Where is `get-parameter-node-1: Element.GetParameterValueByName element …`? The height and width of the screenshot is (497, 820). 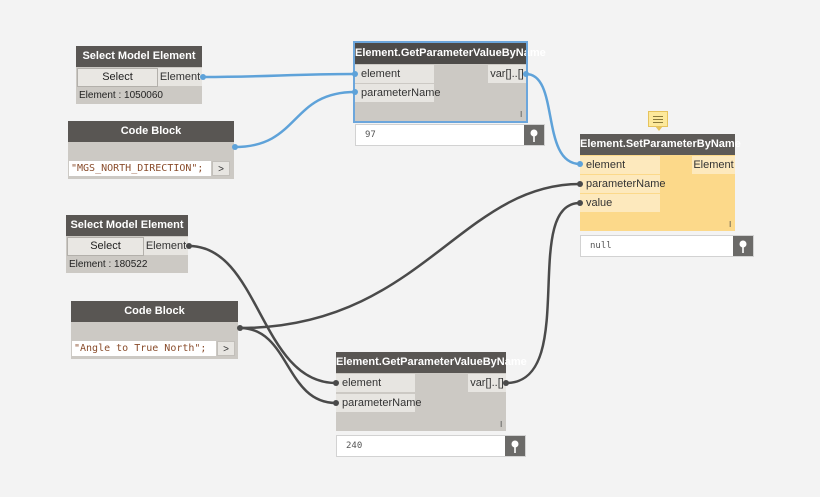
get-parameter-node-1: Element.GetParameterValueByName element … is located at coordinates (449, 82).